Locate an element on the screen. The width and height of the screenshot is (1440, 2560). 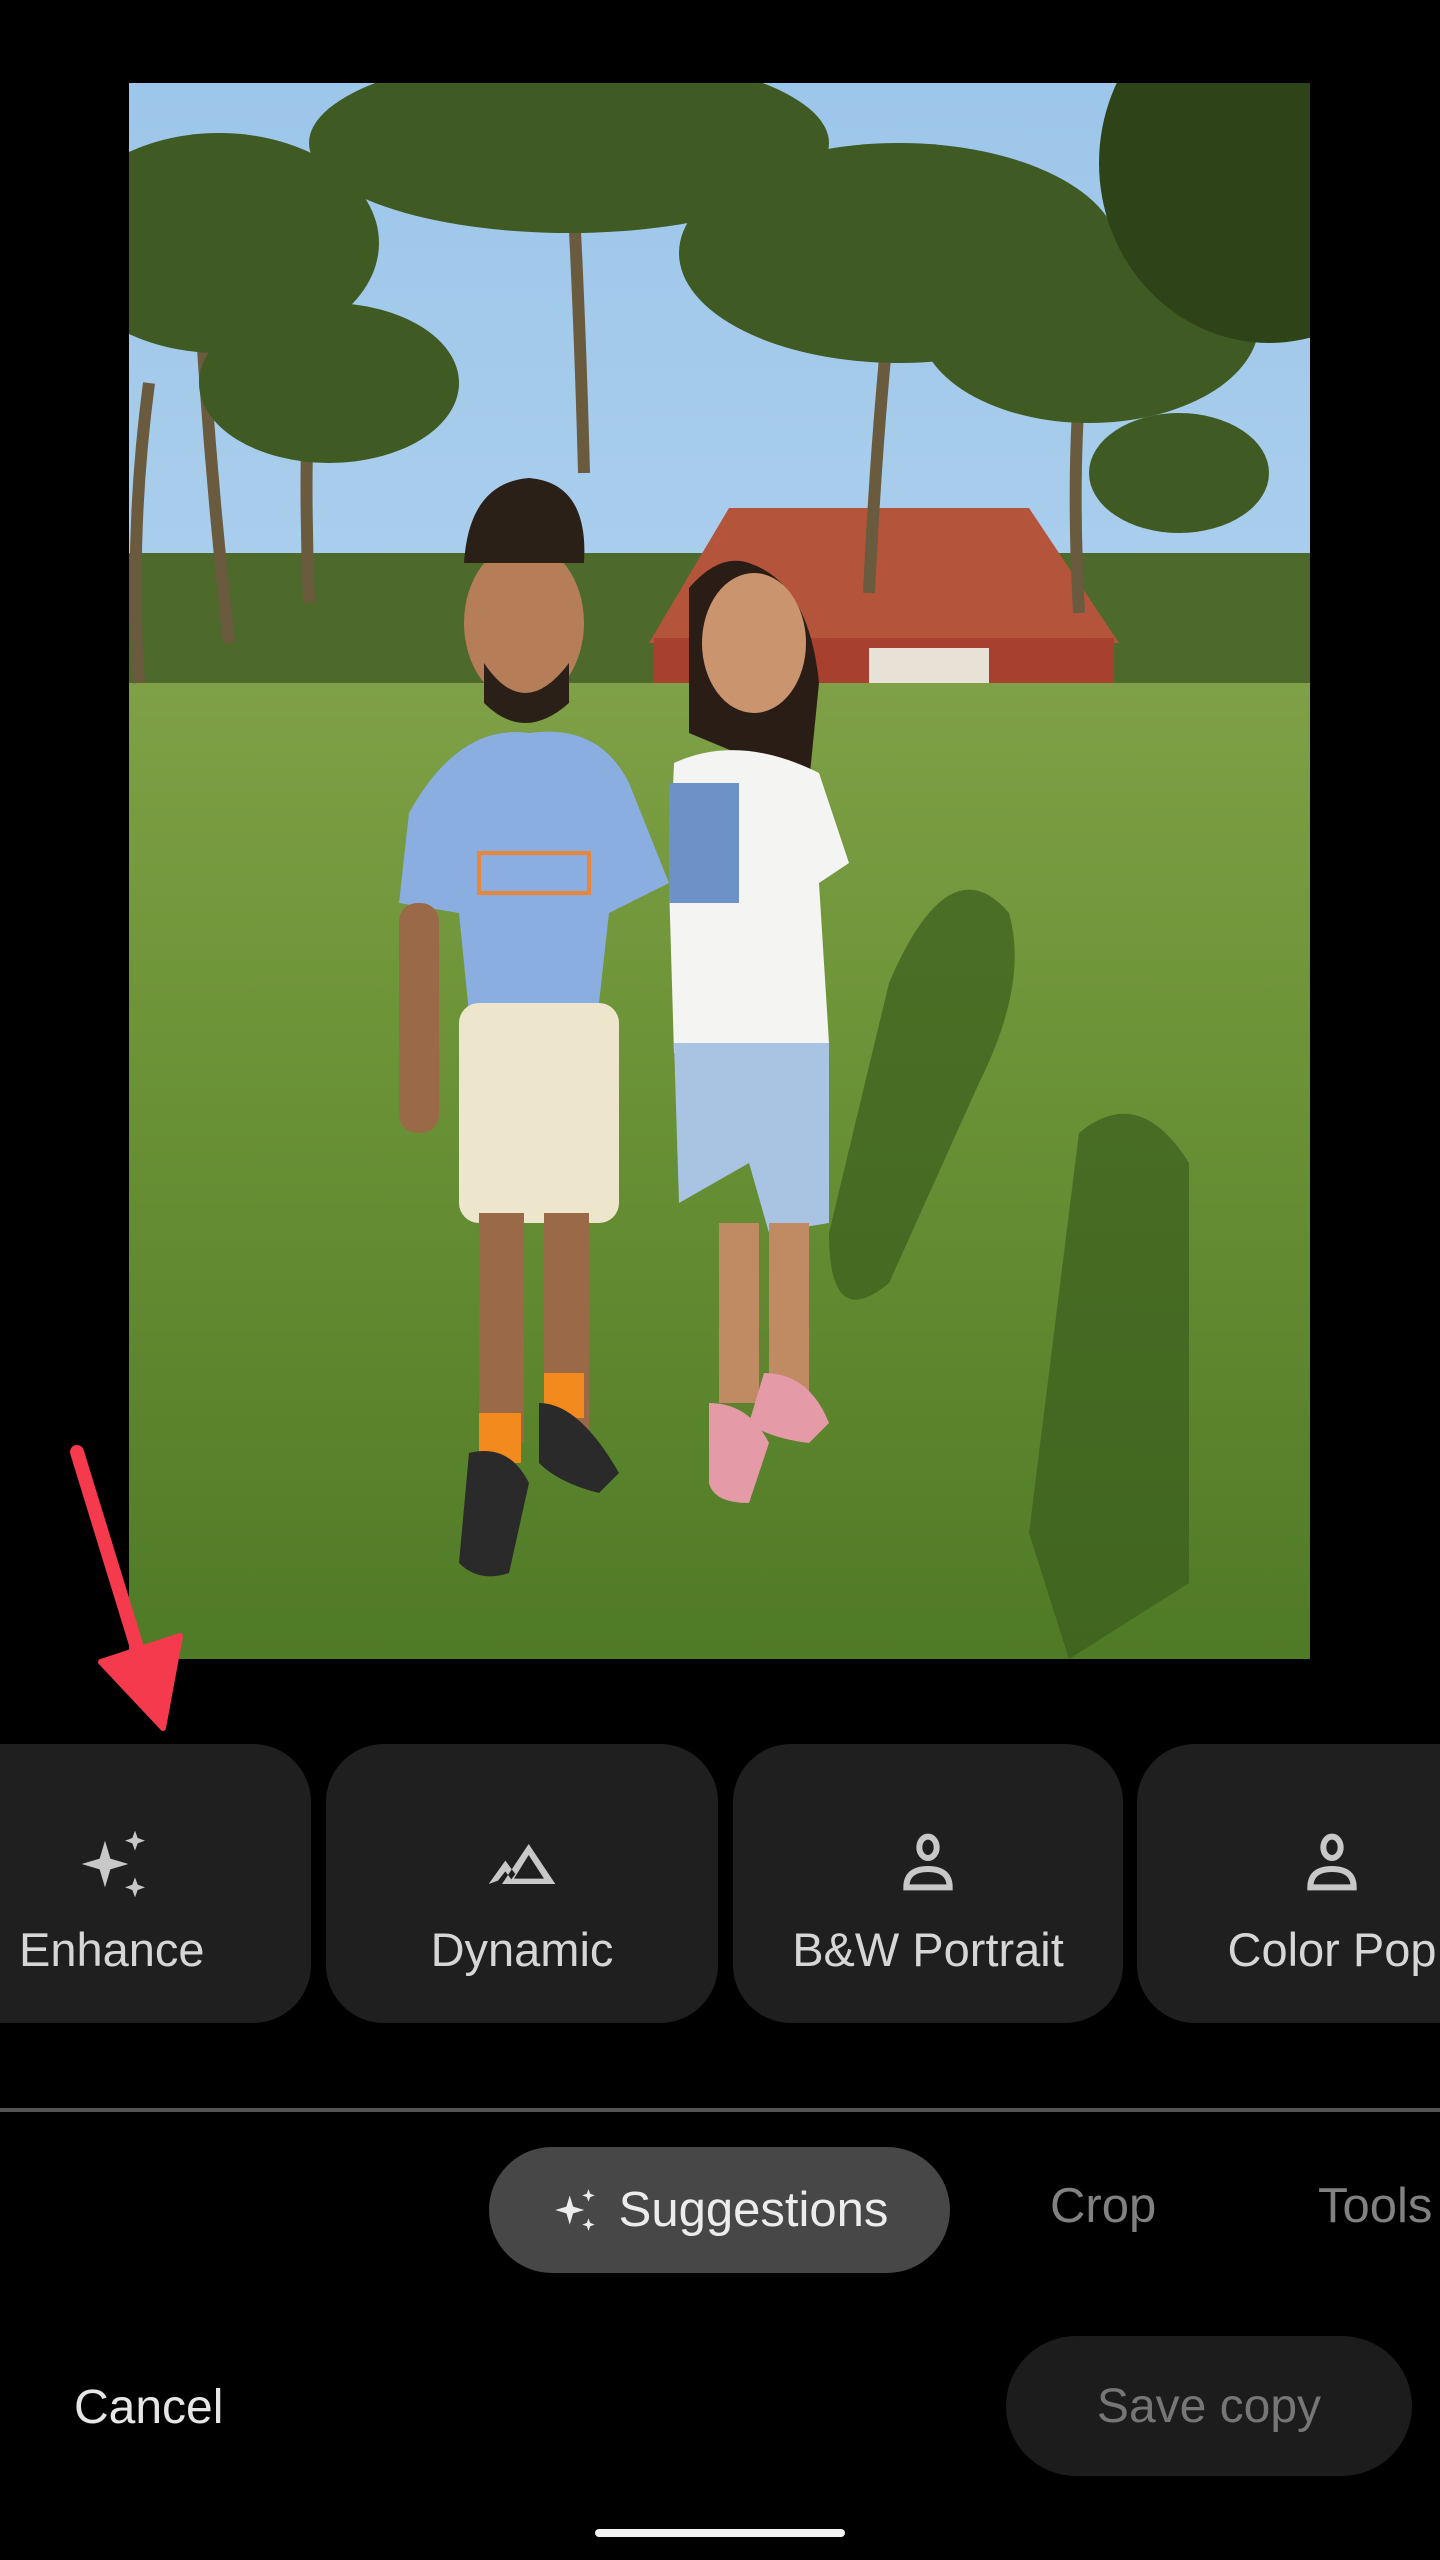
cancel-button: Cancel is located at coordinates (148, 2407).